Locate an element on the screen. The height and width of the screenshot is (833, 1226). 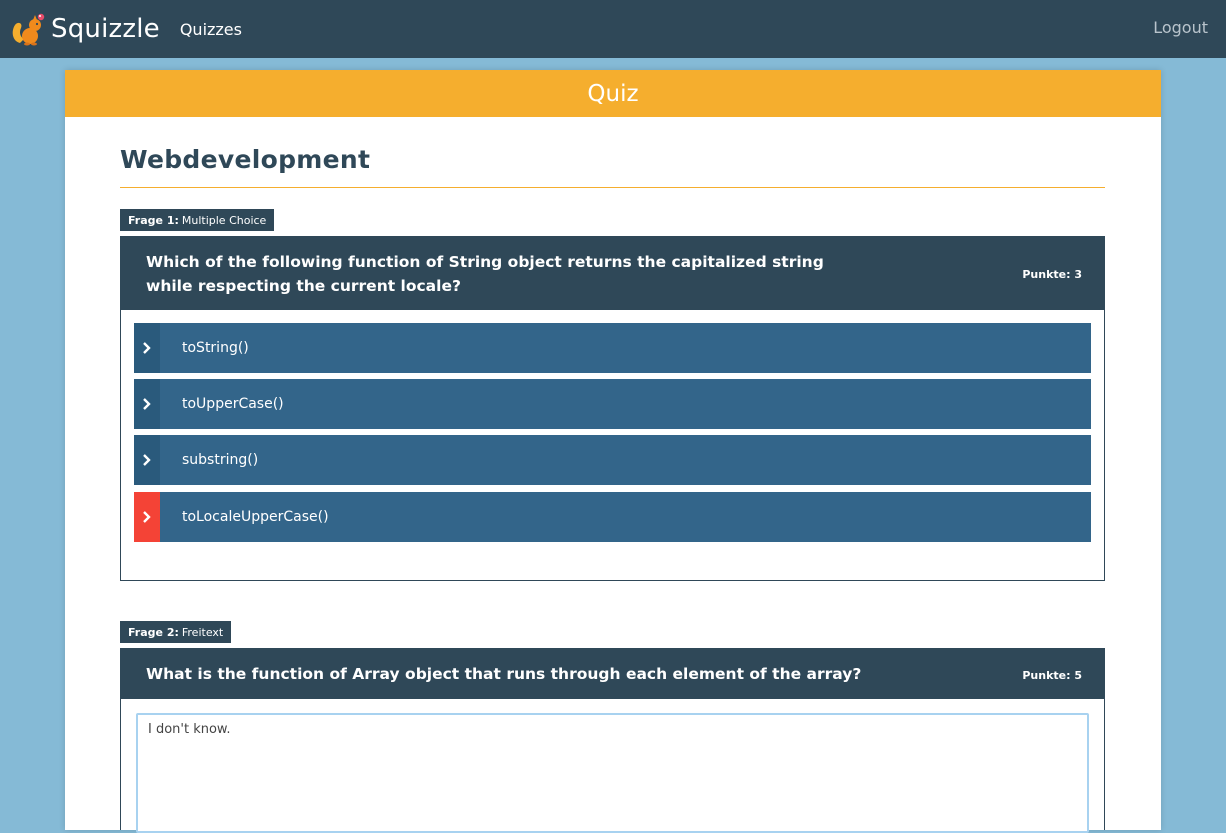
answer-marker-selected is located at coordinates (147, 517).